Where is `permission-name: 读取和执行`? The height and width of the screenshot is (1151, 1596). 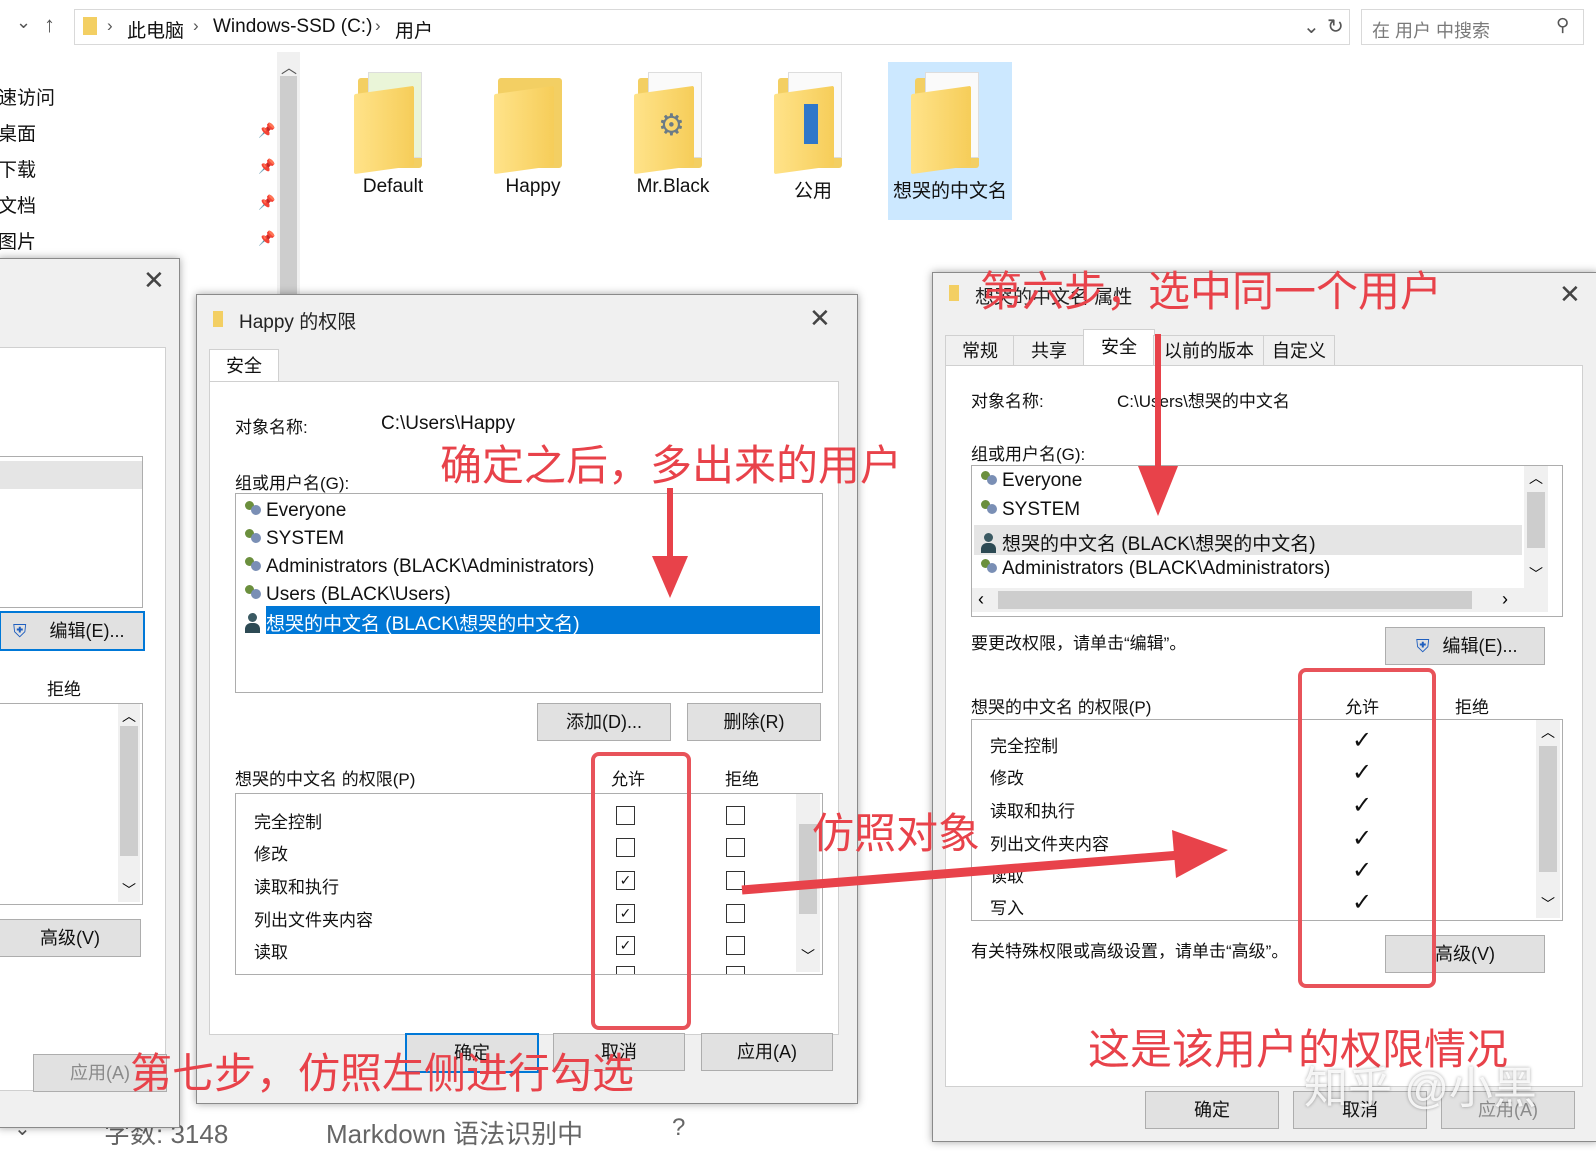 permission-name: 读取和执行 is located at coordinates (1032, 811).